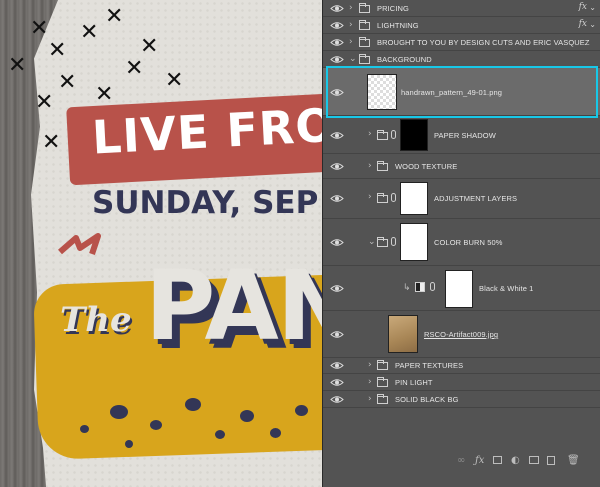 The height and width of the screenshot is (487, 600). I want to click on clipping-arrow-icon: ↳, so click(407, 288).